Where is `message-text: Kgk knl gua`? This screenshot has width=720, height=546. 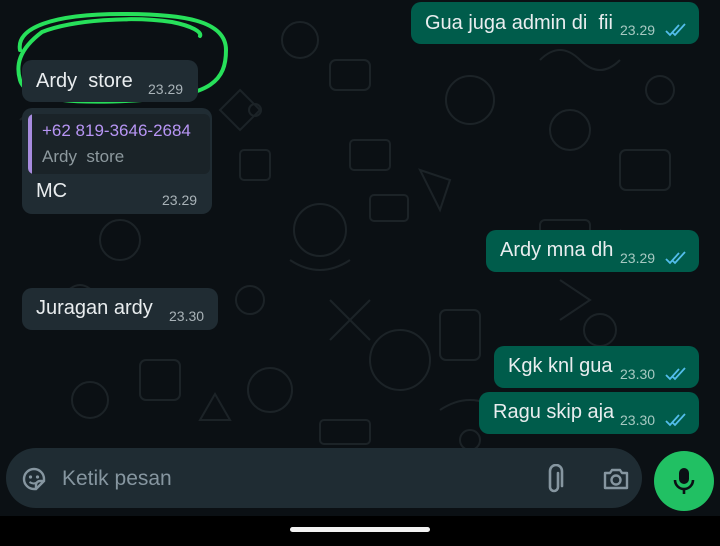 message-text: Kgk knl gua is located at coordinates (560, 366).